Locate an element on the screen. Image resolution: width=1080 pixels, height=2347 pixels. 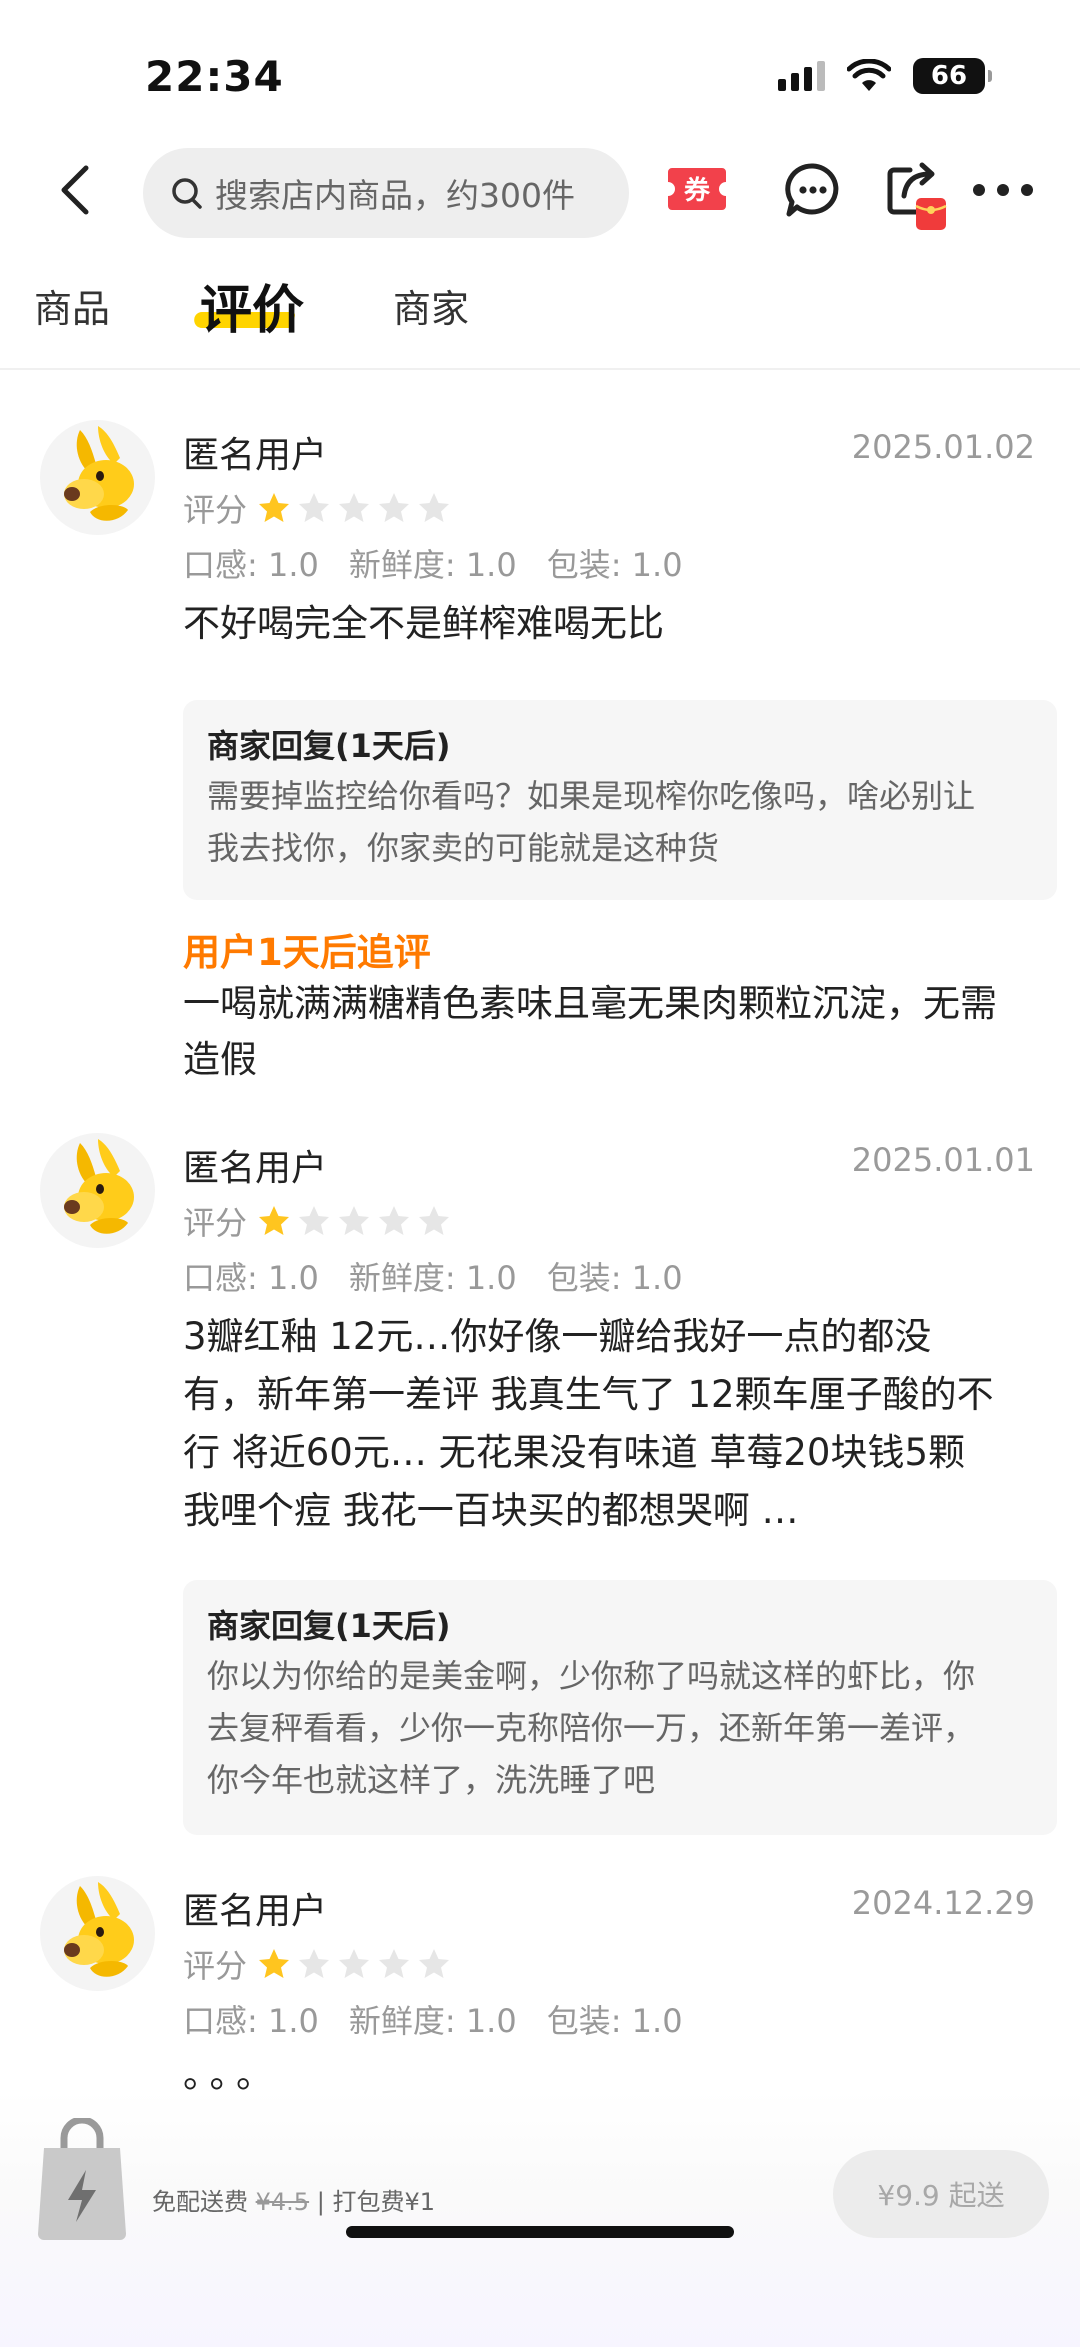
header-bar: 搜索店内商品，约300件 券 is located at coordinates (540, 192).